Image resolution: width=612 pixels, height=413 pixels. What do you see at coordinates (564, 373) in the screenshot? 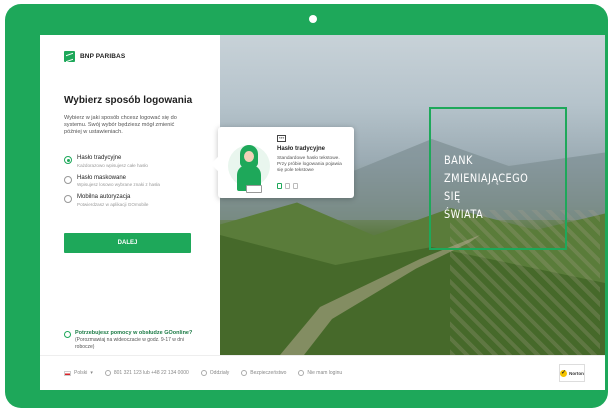
I see `check-icon: ✓` at bounding box center [564, 373].